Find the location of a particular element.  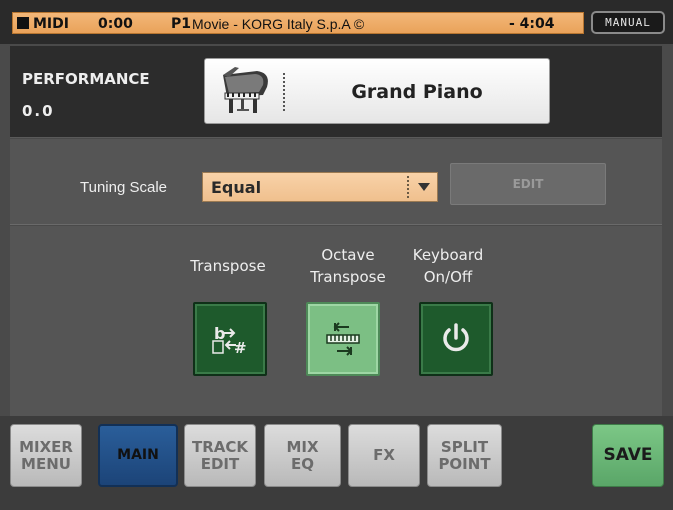

grand-piano-icon is located at coordinates (245, 90).